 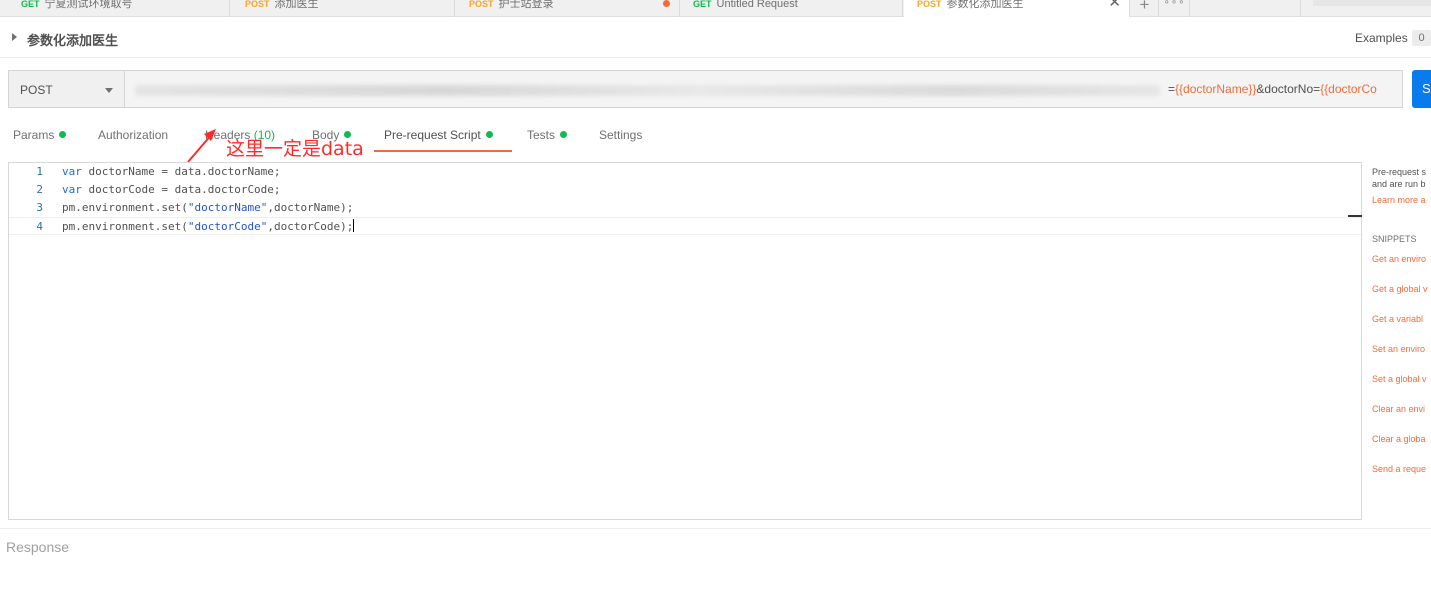 What do you see at coordinates (295, 149) in the screenshot?
I see `annotation-text: 这里一定是data` at bounding box center [295, 149].